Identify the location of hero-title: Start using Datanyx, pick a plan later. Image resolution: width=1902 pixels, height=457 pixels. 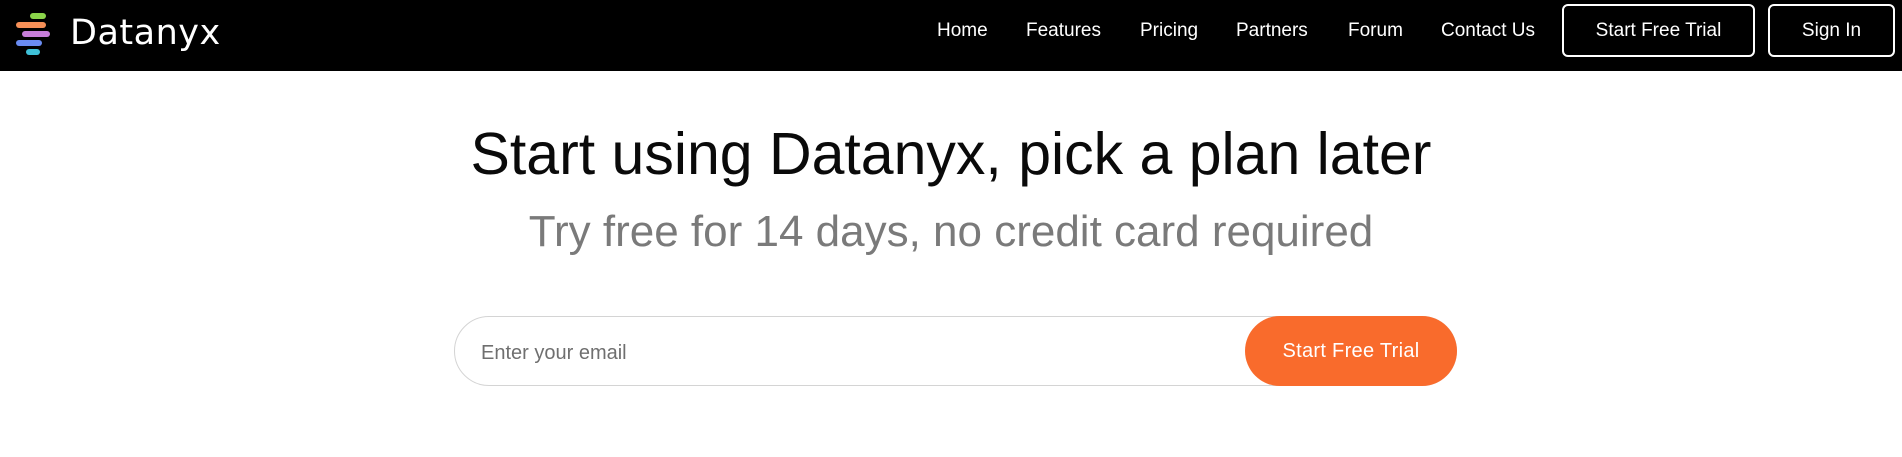
(951, 154).